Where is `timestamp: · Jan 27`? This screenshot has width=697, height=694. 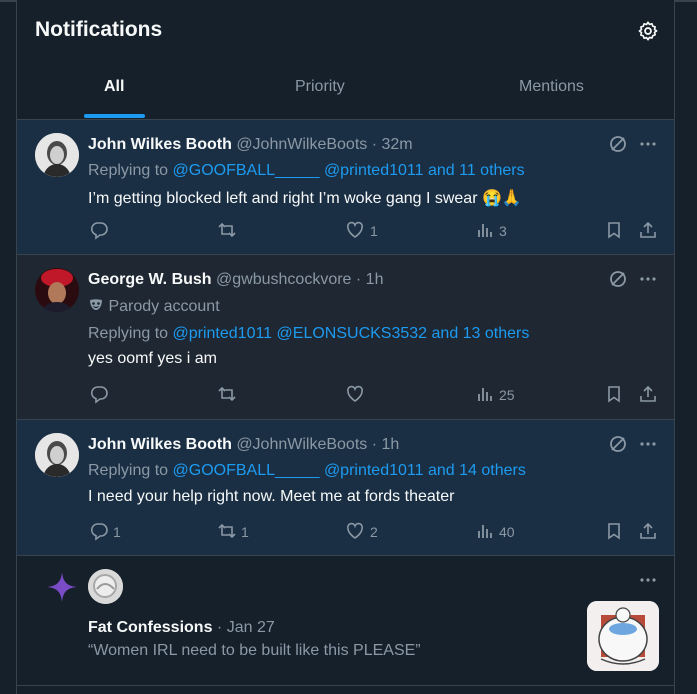 timestamp: · Jan 27 is located at coordinates (246, 627).